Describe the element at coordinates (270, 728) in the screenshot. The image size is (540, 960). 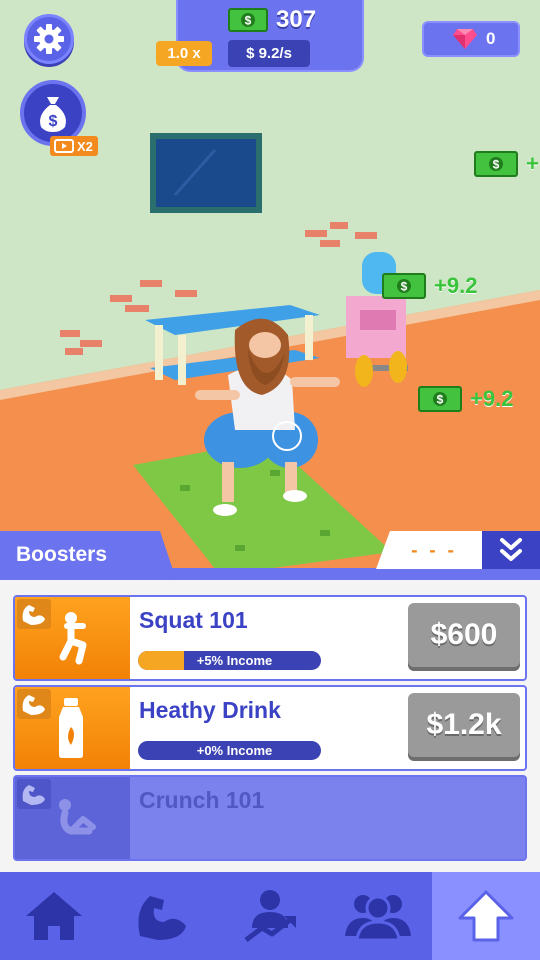
I see `booster-card-drink: Heathy Drink +0% Income $1.2k` at that location.